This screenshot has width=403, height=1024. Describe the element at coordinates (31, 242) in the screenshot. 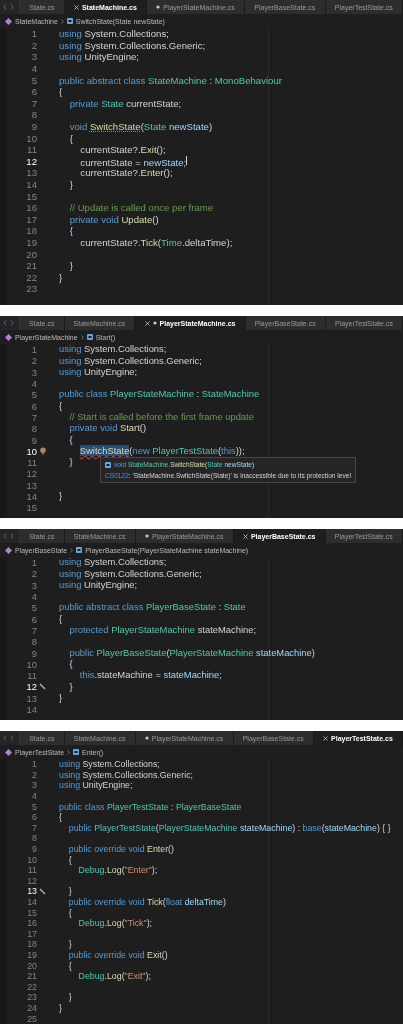

I see `line-number: 19` at that location.